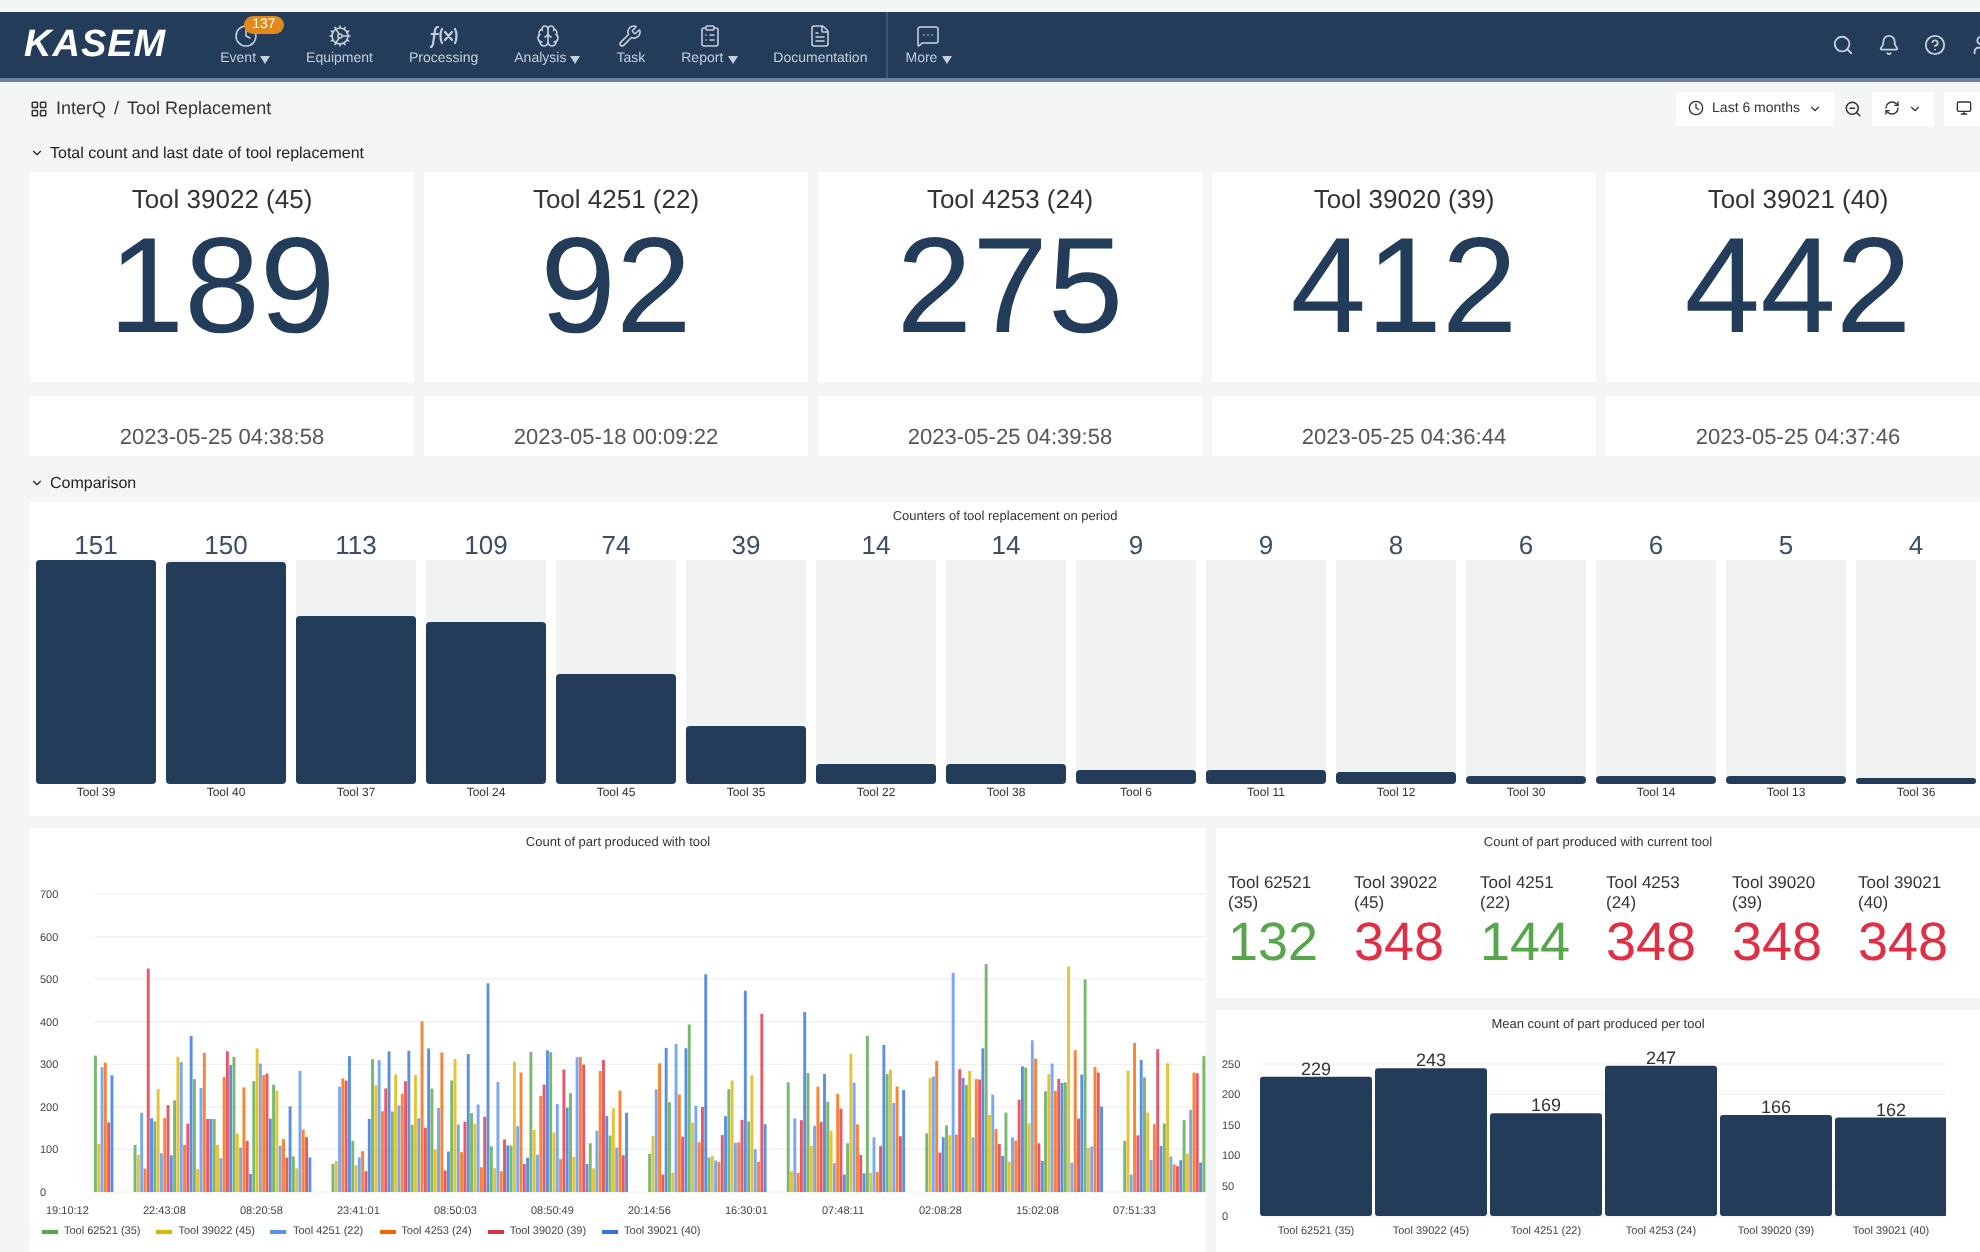 This screenshot has height=1252, width=1980. Describe the element at coordinates (1786, 545) in the screenshot. I see `gauge-value: 5` at that location.